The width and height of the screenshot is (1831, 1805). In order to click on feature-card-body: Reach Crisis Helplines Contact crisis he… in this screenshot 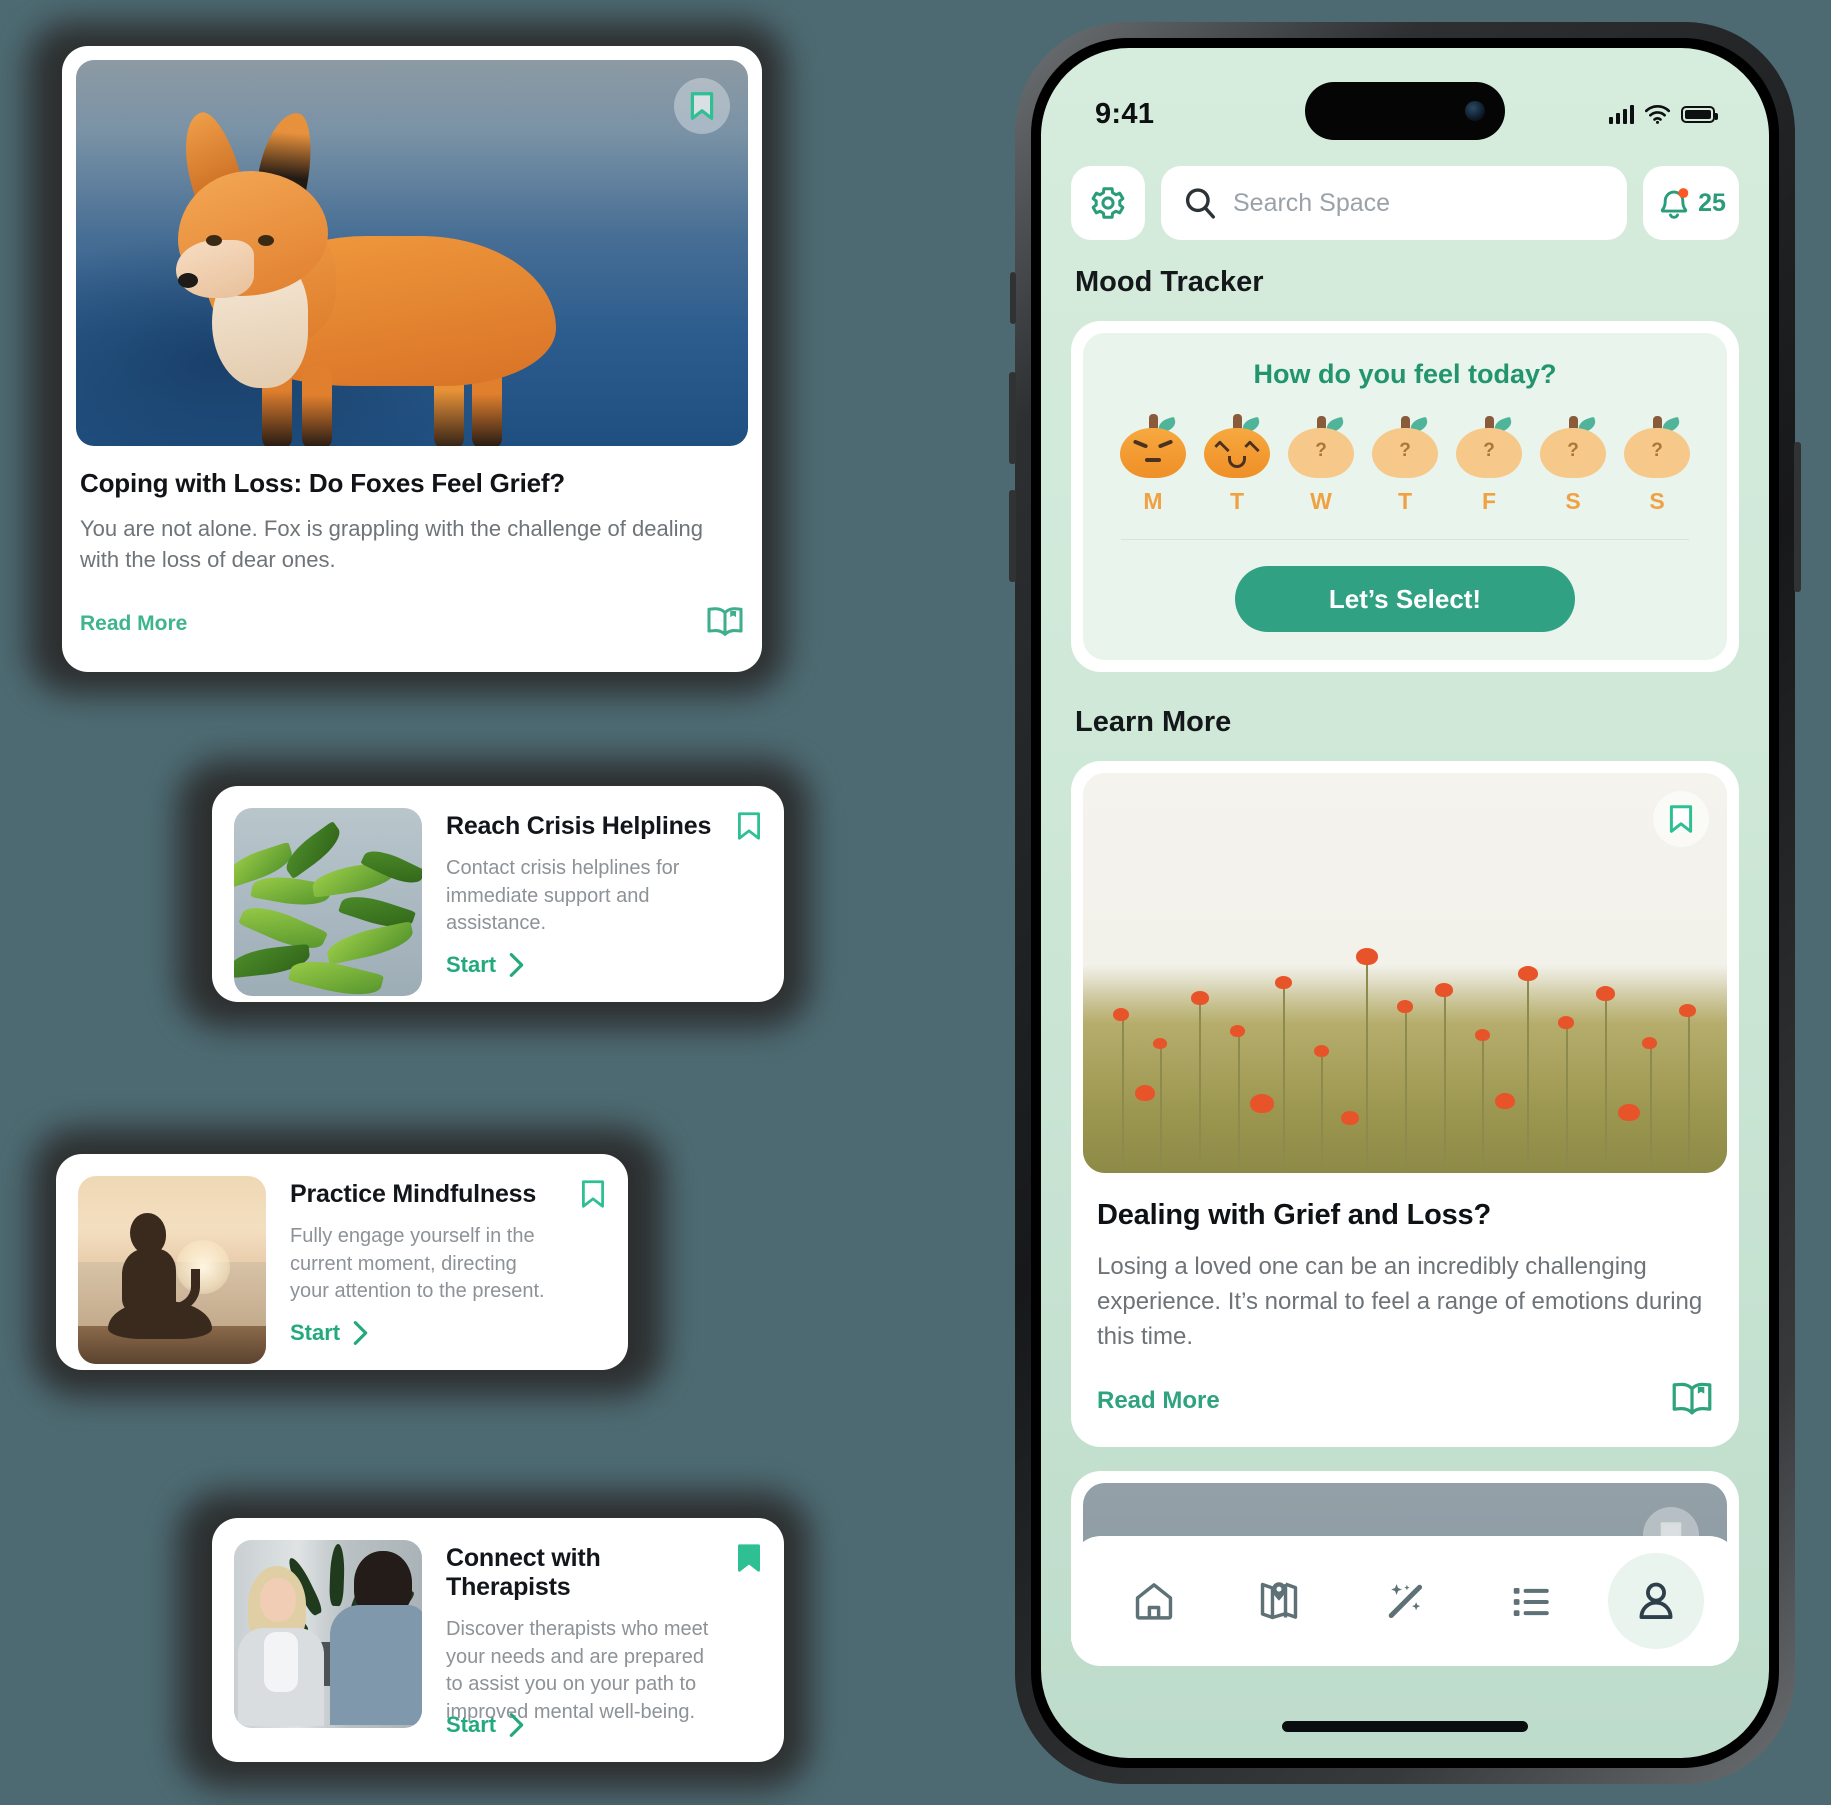, I will do `click(604, 894)`.